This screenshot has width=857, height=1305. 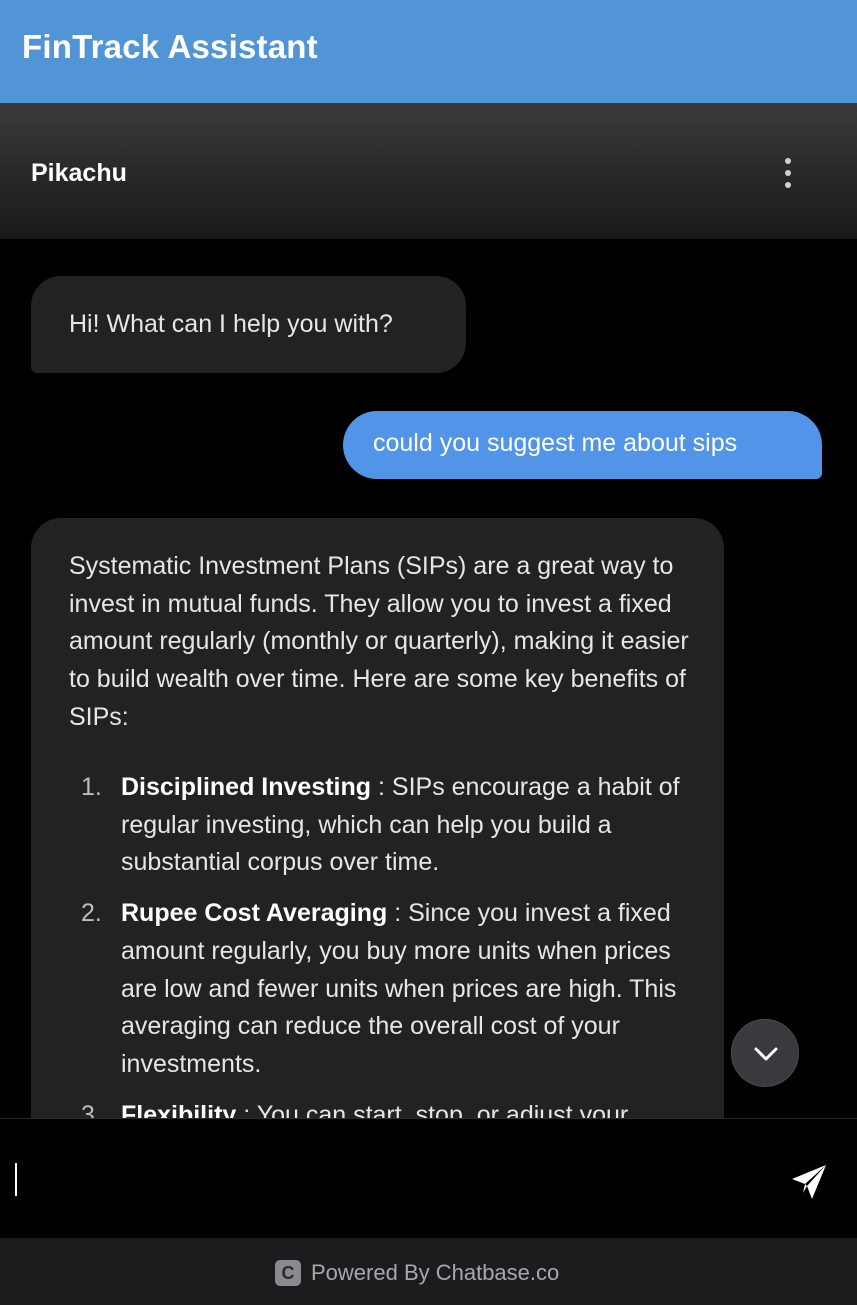 I want to click on app-header: FinTrack Assistant, so click(x=428, y=51).